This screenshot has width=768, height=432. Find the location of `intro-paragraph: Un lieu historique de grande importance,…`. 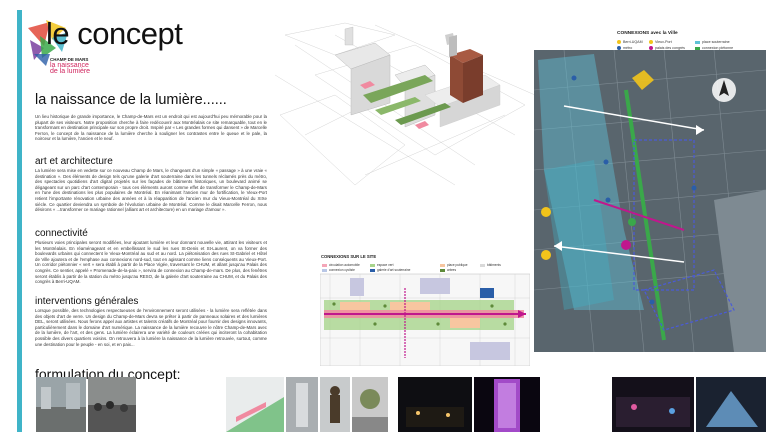

intro-paragraph: Un lieu historique de grande importance,… is located at coordinates (151, 128).